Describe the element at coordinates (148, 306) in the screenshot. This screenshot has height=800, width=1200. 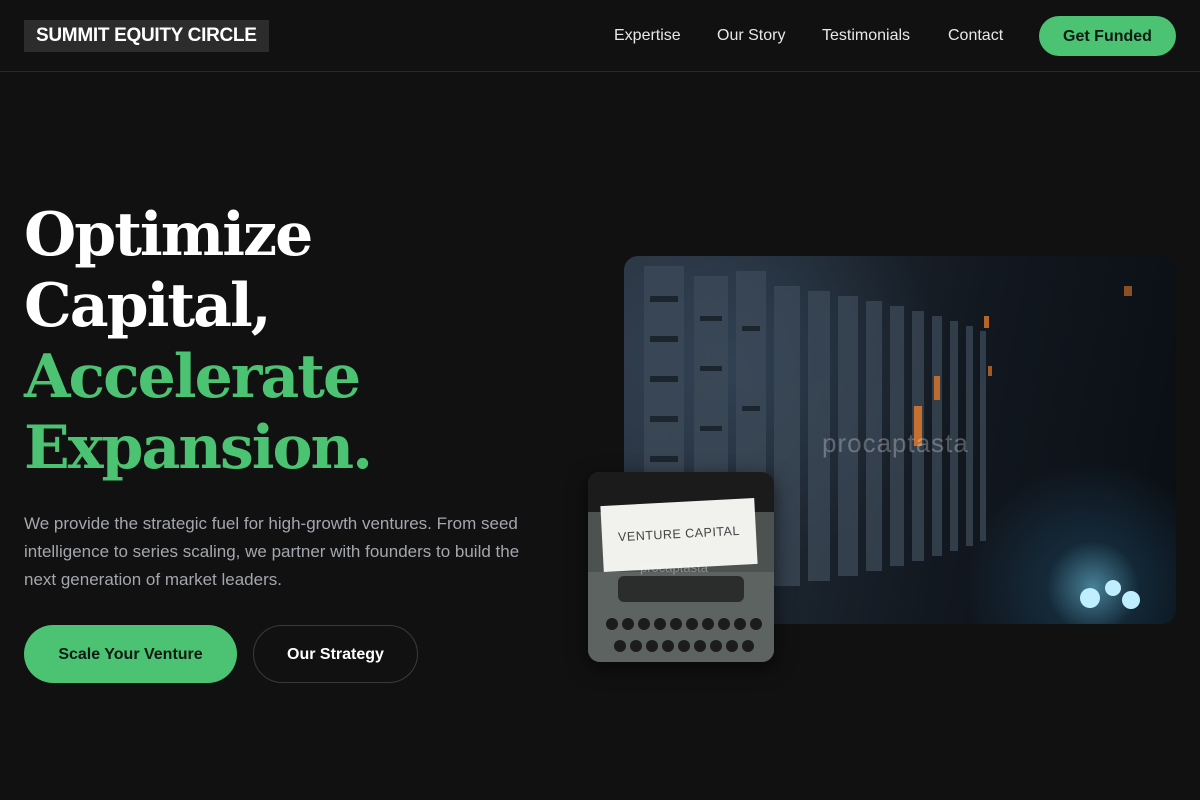
I see `headline-line-2: Capital,` at that location.